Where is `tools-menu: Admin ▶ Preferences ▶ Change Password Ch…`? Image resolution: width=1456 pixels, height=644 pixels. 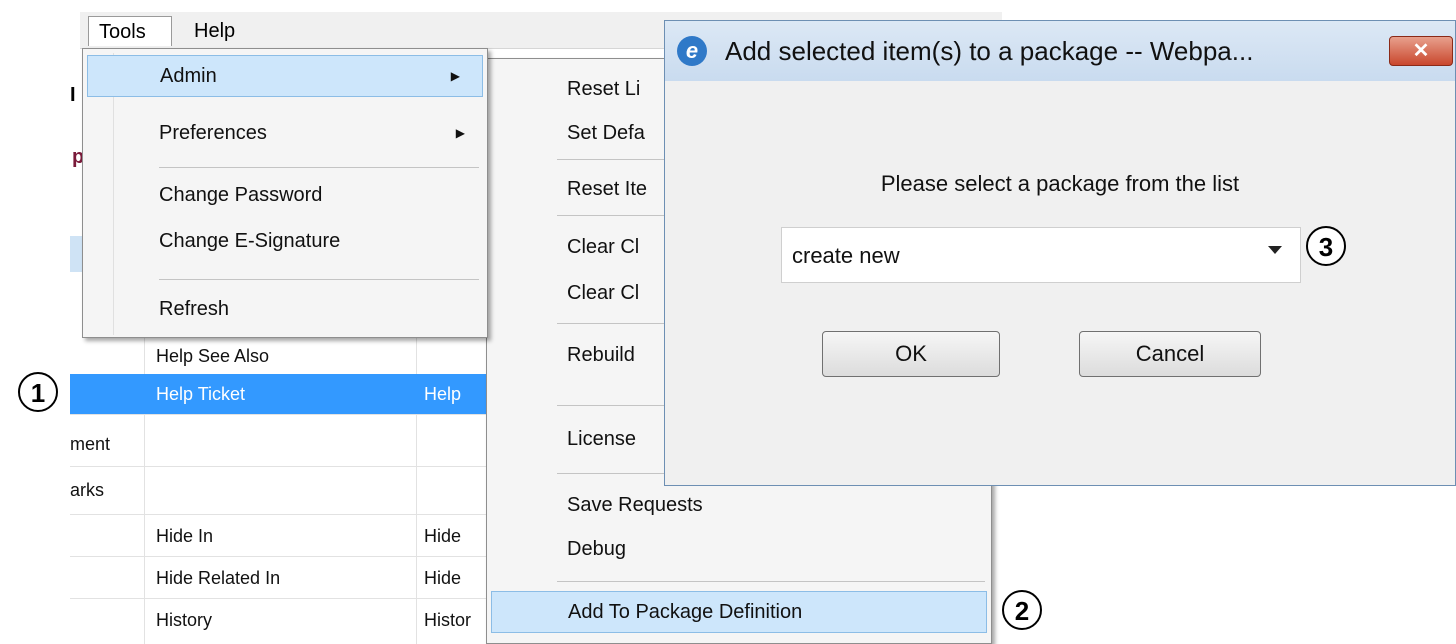
tools-menu: Admin ▶ Preferences ▶ Change Password Ch… is located at coordinates (285, 193).